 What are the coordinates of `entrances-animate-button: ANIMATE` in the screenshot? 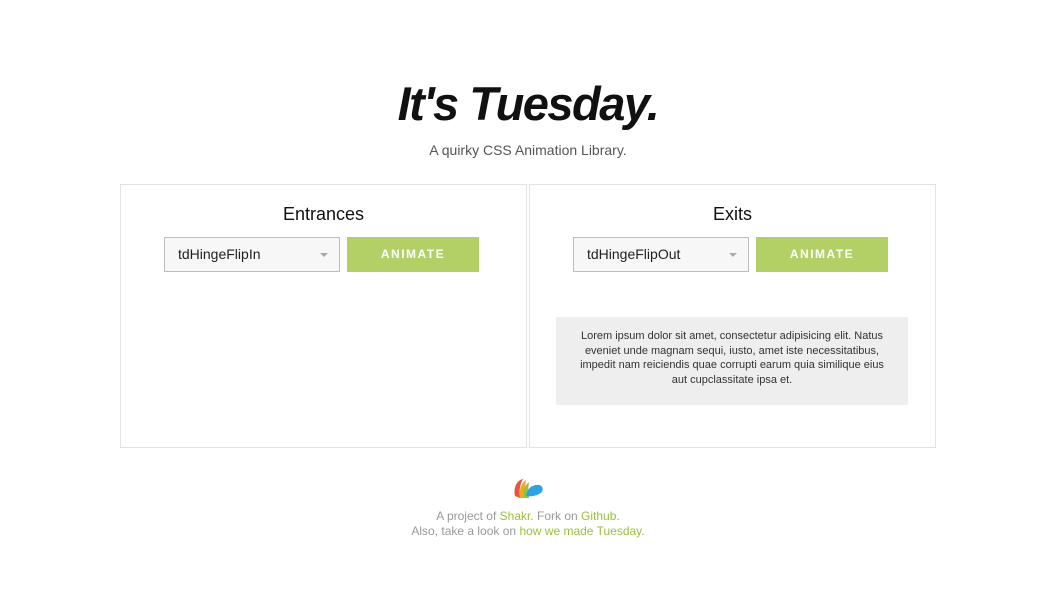 It's located at (413, 254).